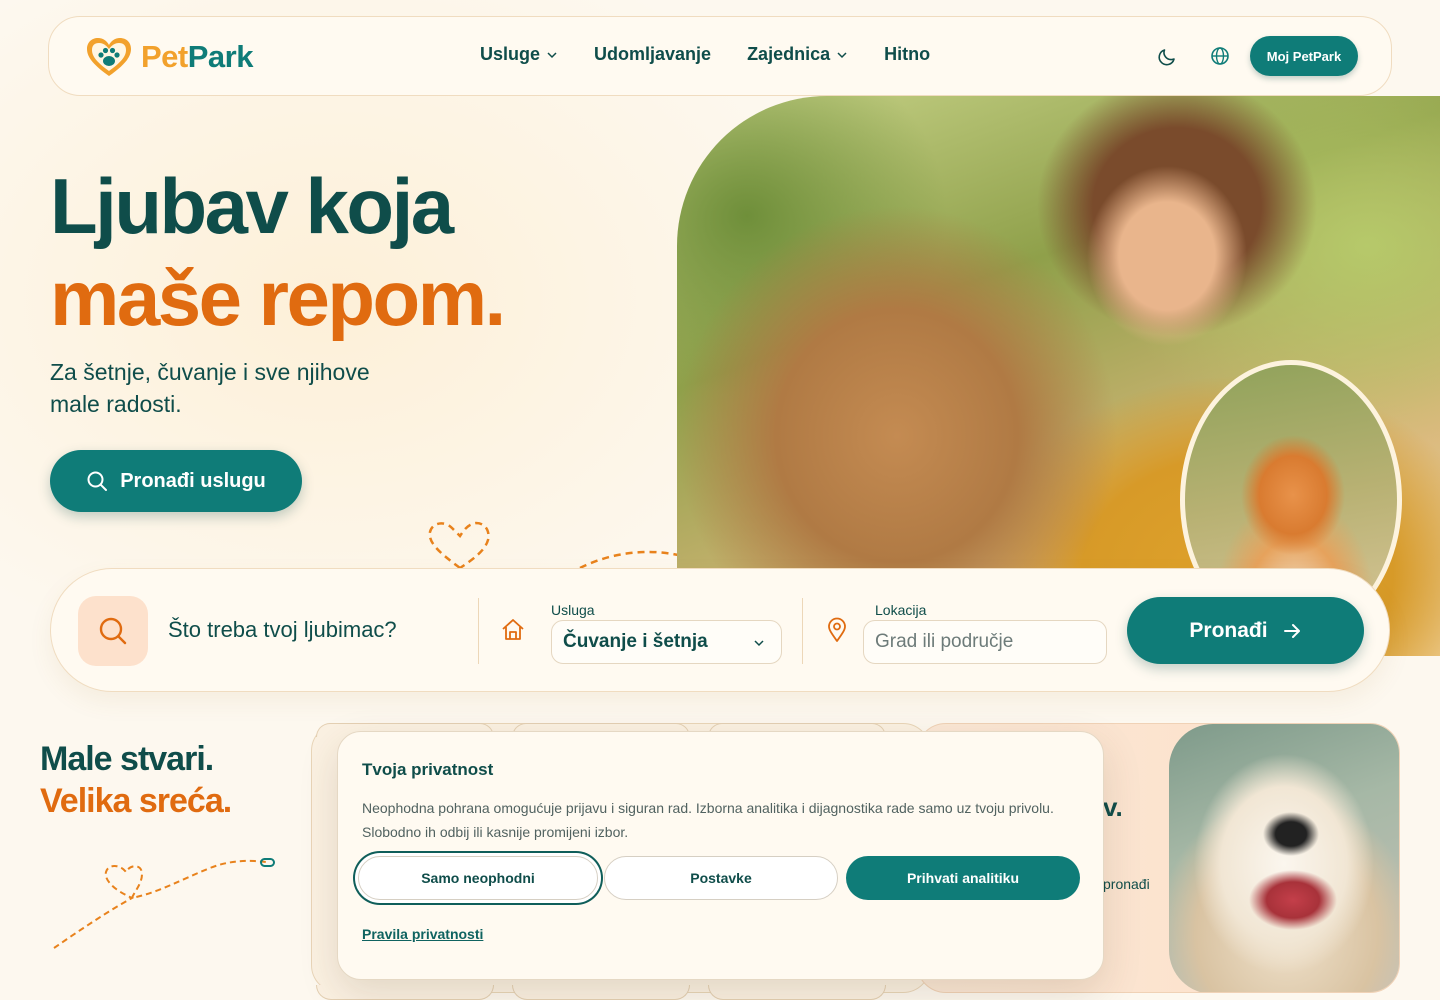 The image size is (1440, 1000). Describe the element at coordinates (220, 56) in the screenshot. I see `brand-name-park: Park` at that location.